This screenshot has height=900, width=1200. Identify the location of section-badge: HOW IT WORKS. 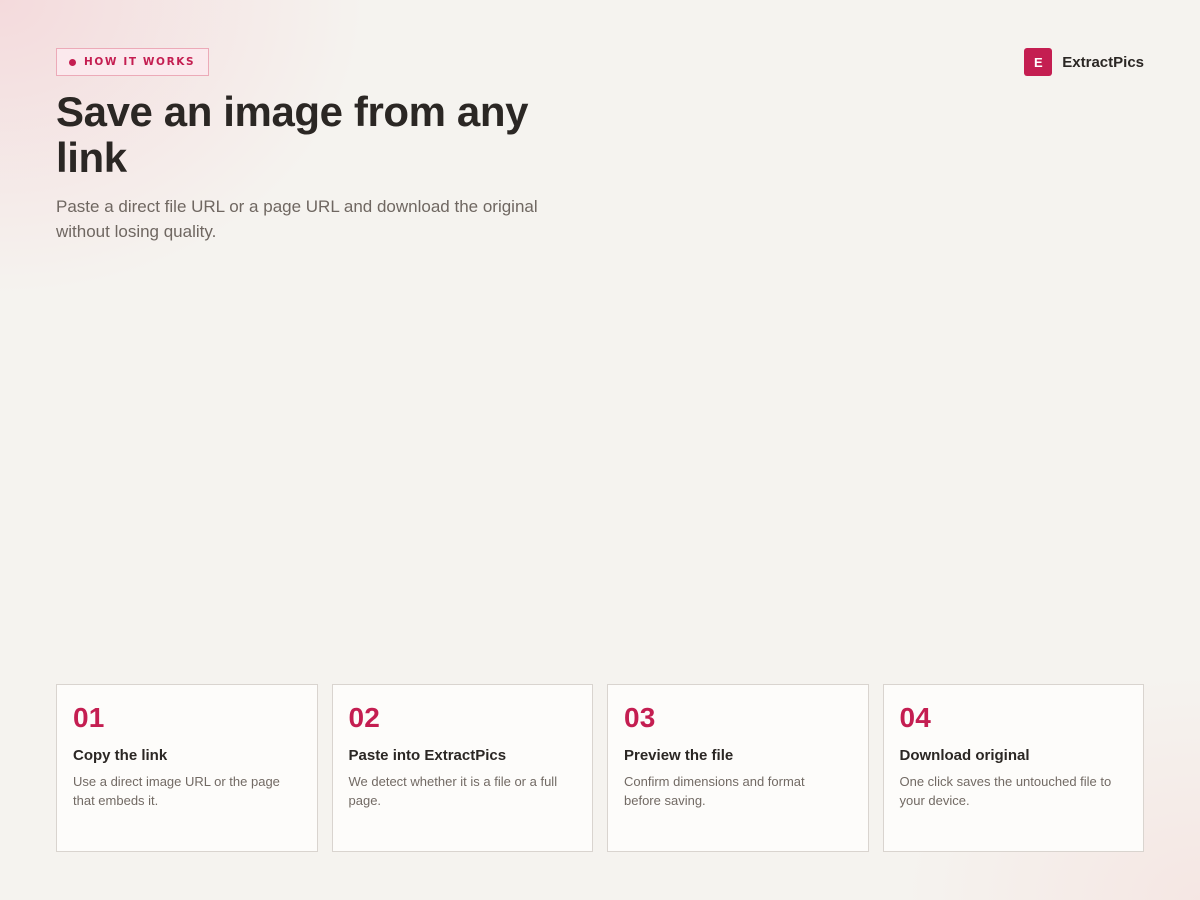
(133, 62).